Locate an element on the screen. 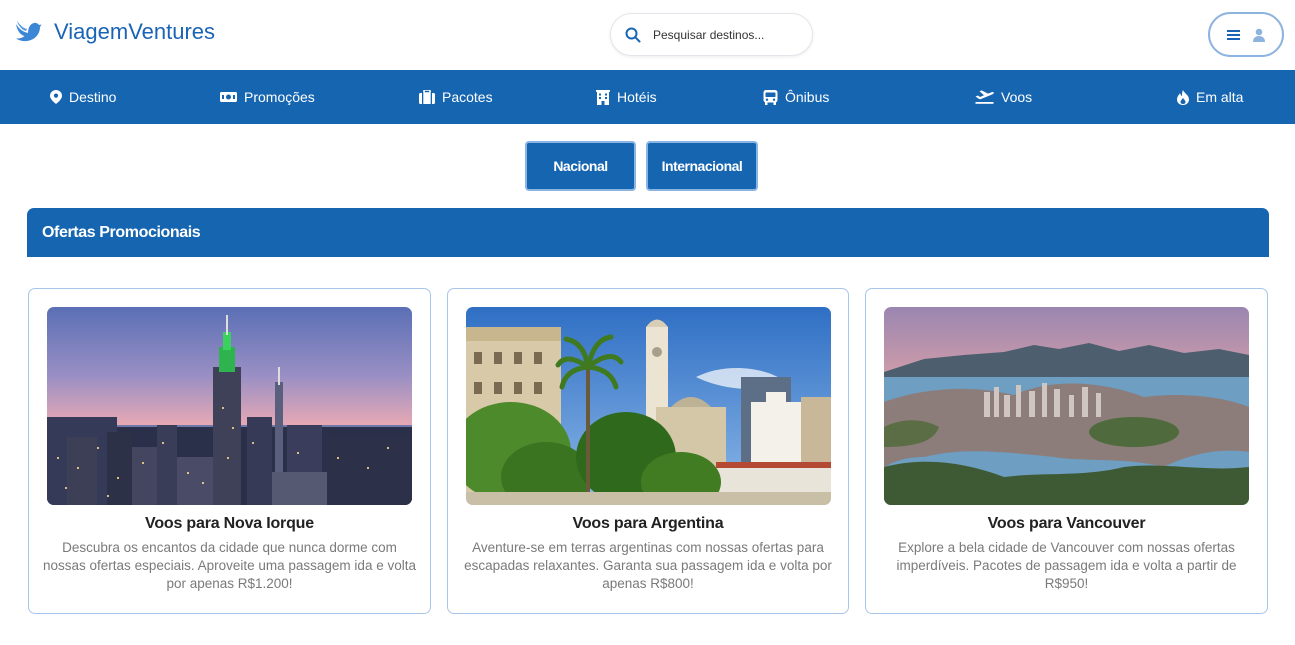 This screenshot has height=645, width=1295. search-icon is located at coordinates (633, 34).